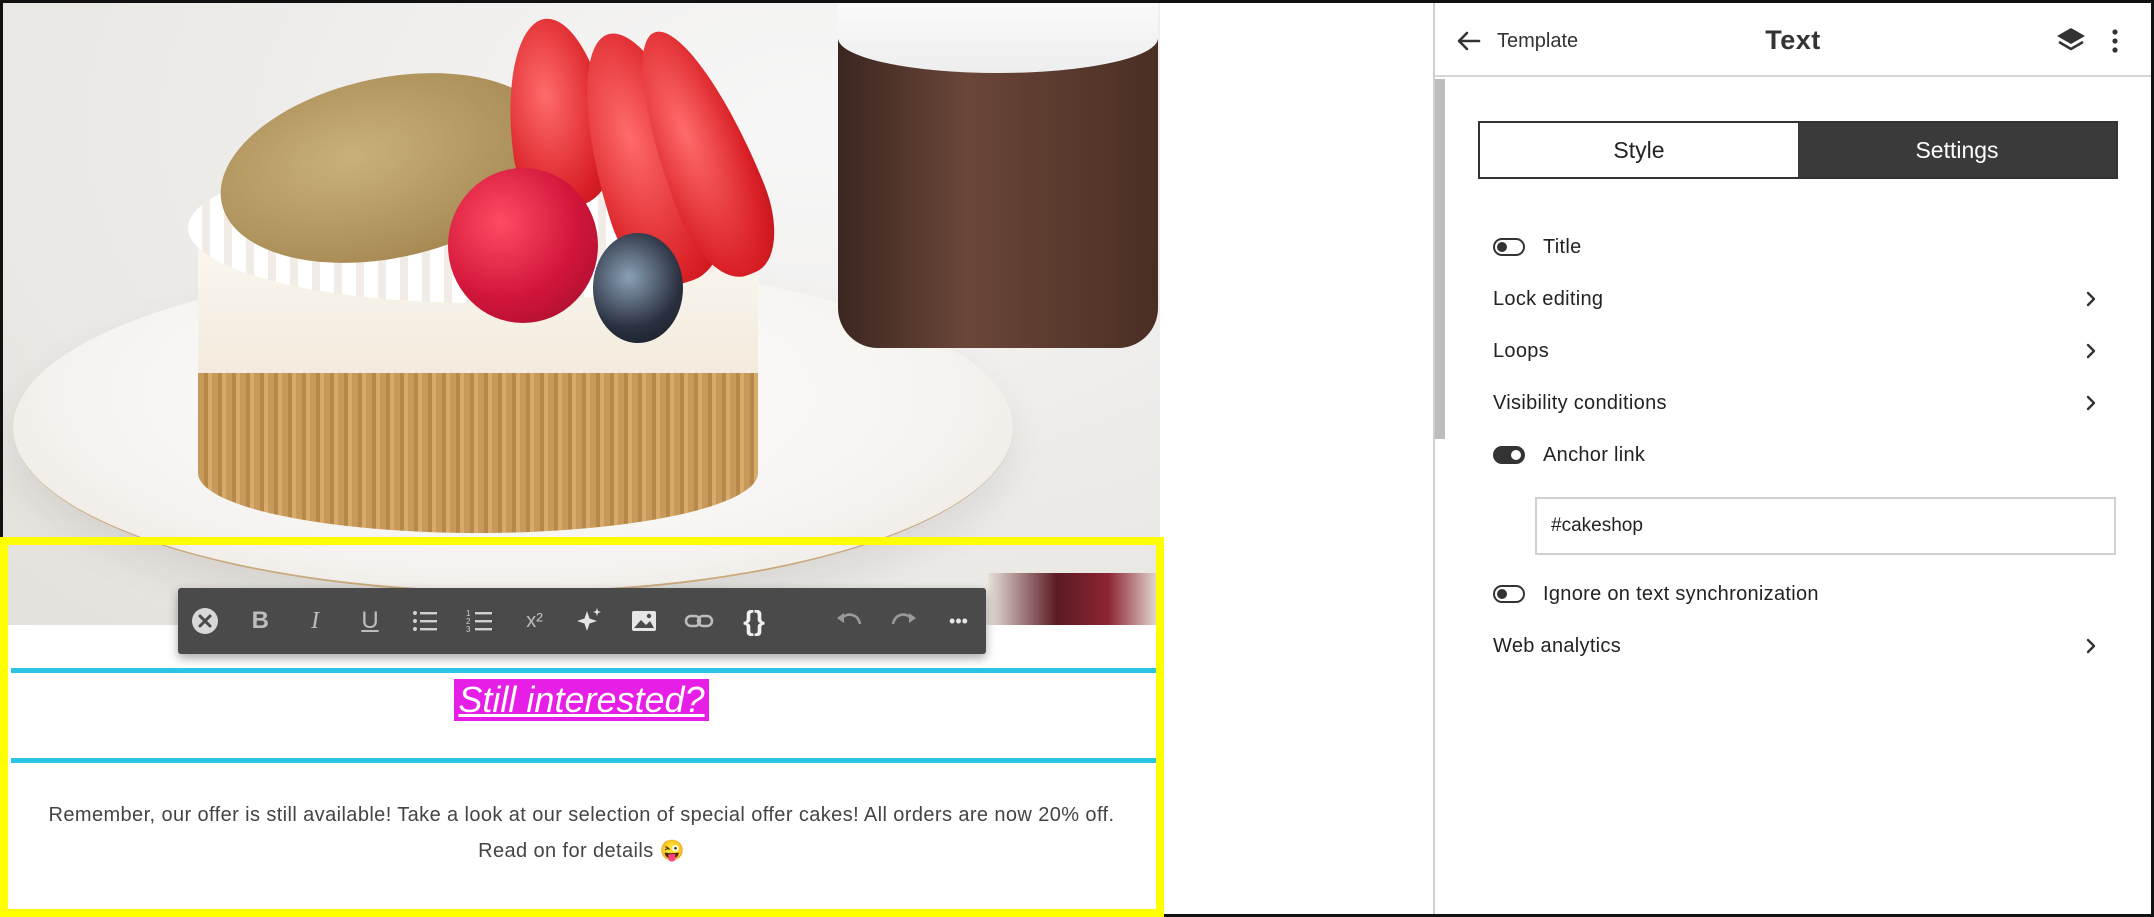  What do you see at coordinates (2071, 41) in the screenshot?
I see `layers-icon` at bounding box center [2071, 41].